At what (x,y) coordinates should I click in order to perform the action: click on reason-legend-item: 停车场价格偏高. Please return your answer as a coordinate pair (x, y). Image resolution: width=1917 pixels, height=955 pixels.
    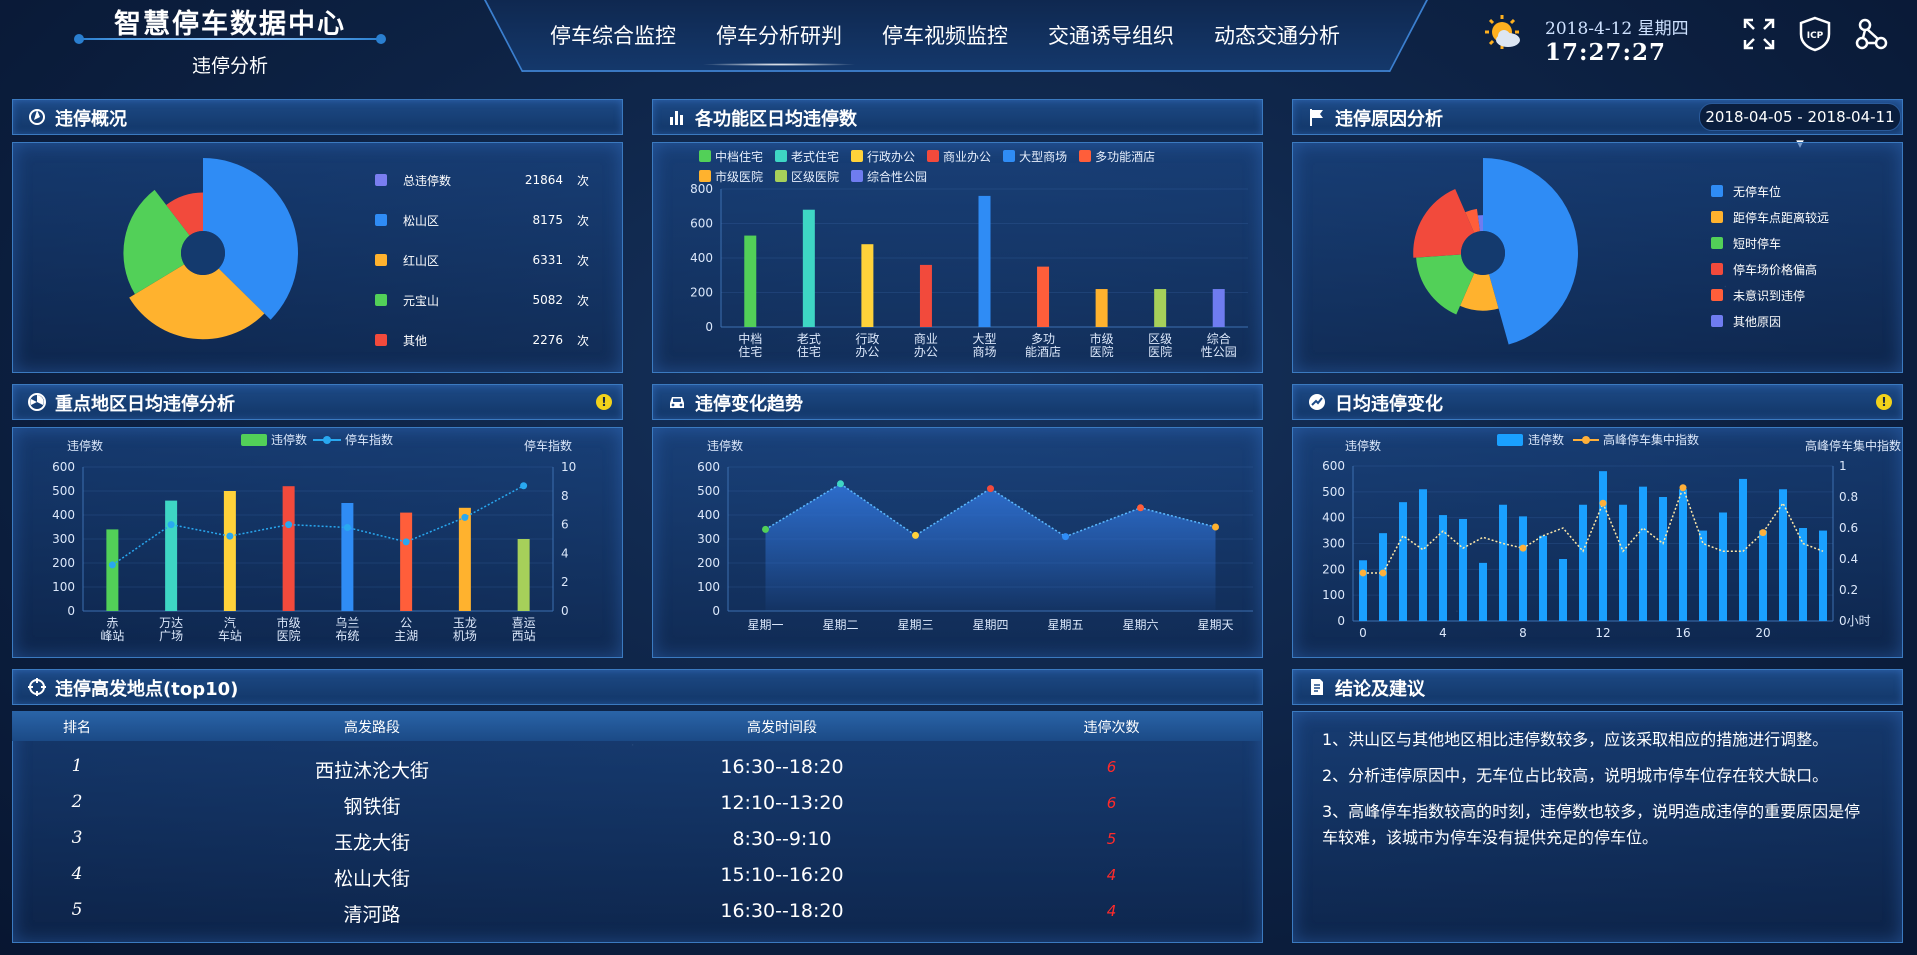
    Looking at the image, I should click on (1770, 269).